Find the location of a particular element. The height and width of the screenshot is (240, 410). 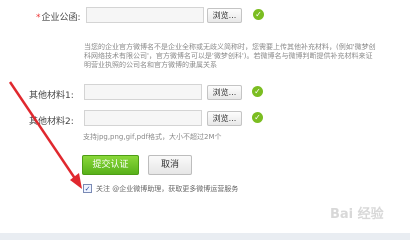

watermark: Bai 经验 is located at coordinates (357, 214).